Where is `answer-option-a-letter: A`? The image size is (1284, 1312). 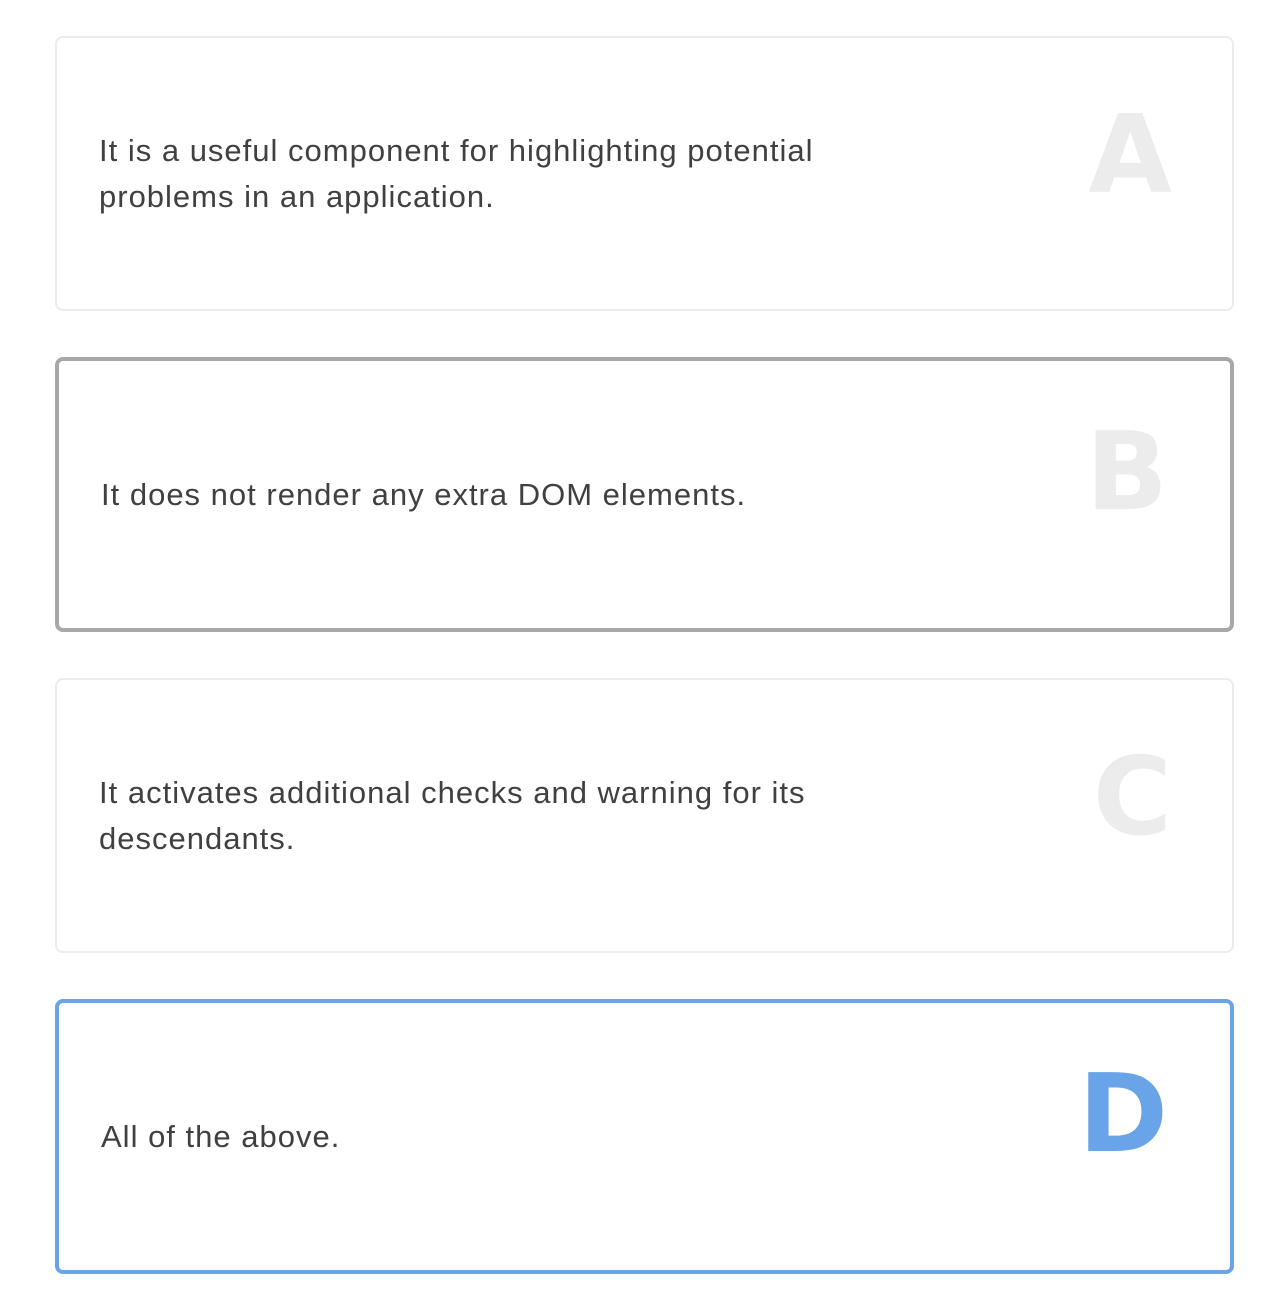 answer-option-a-letter: A is located at coordinates (1130, 155).